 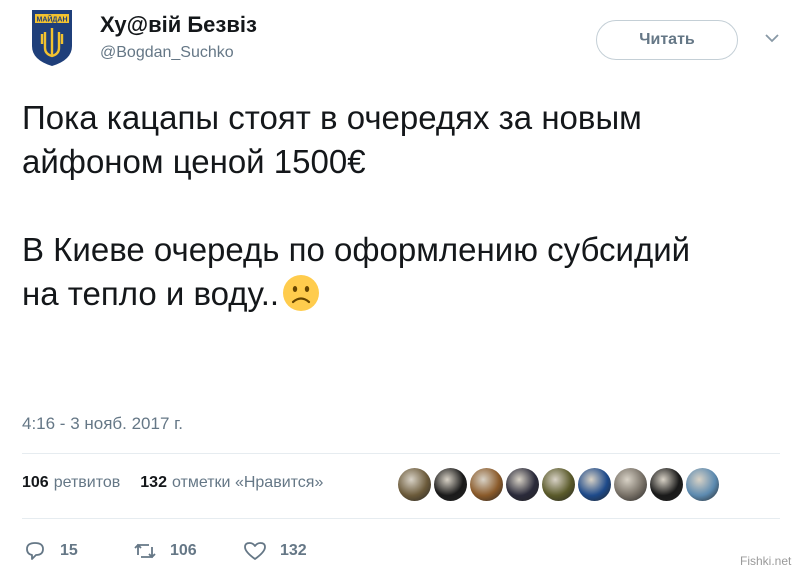 I want to click on likes-stat-label: отметки «Нравится», so click(x=247, y=482).